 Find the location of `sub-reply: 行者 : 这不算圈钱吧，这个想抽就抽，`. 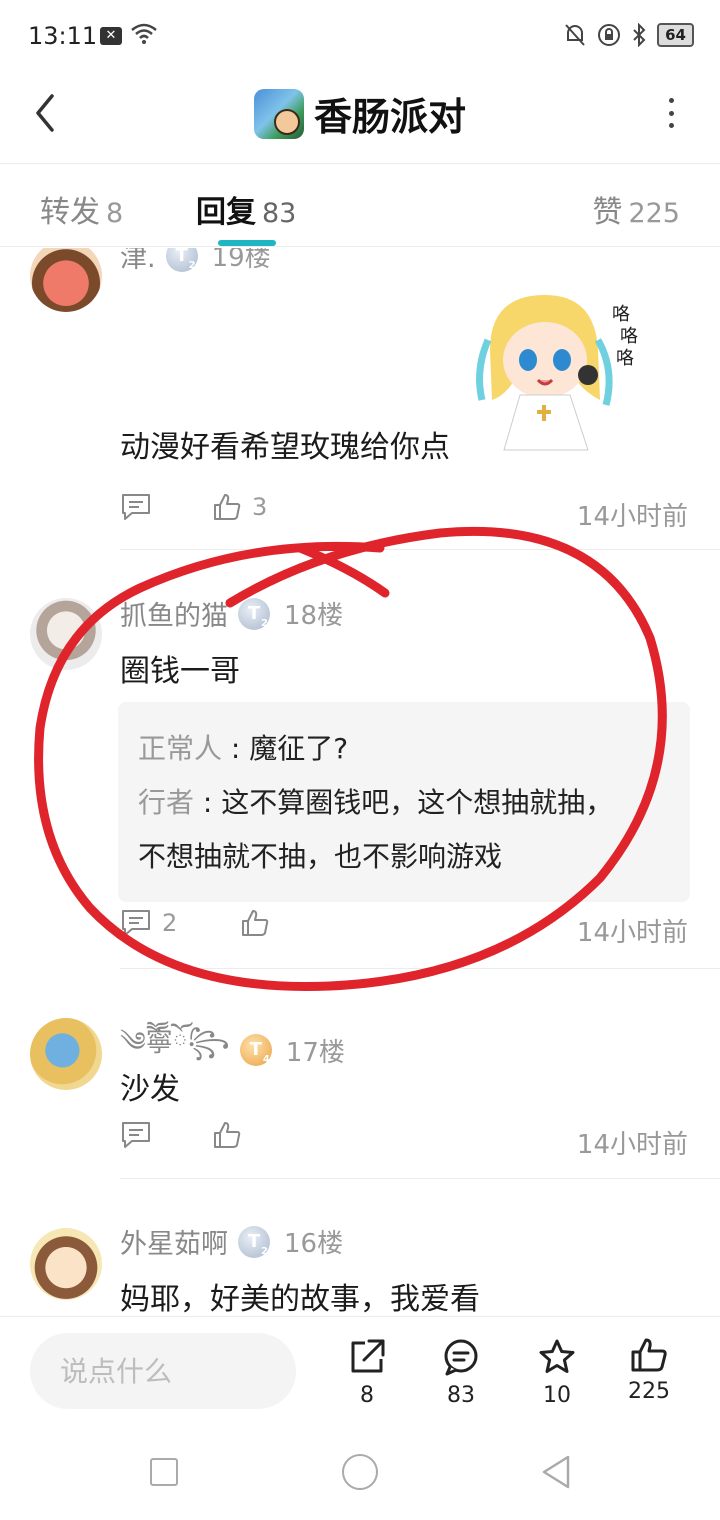

sub-reply: 行者 : 这不算圈钱吧，这个想抽就抽， is located at coordinates (404, 803).